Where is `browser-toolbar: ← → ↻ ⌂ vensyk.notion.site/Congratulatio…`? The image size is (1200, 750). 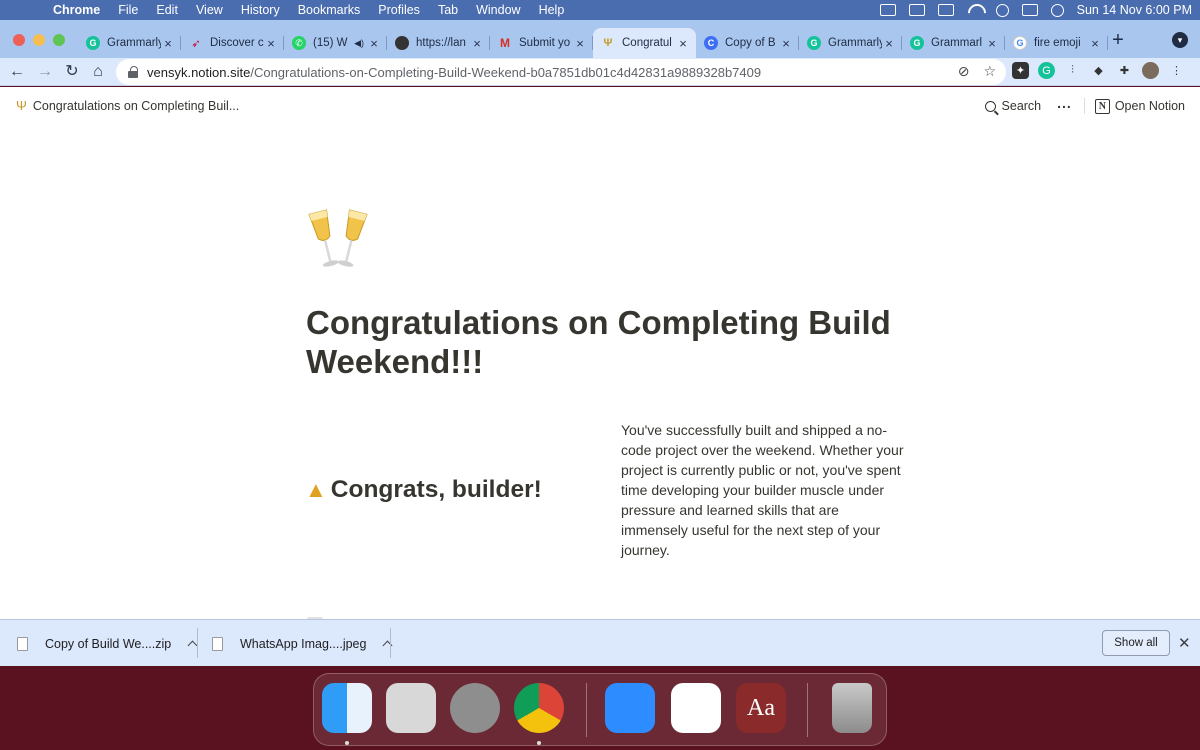 browser-toolbar: ← → ↻ ⌂ vensyk.notion.site/Congratulatio… is located at coordinates (600, 72).